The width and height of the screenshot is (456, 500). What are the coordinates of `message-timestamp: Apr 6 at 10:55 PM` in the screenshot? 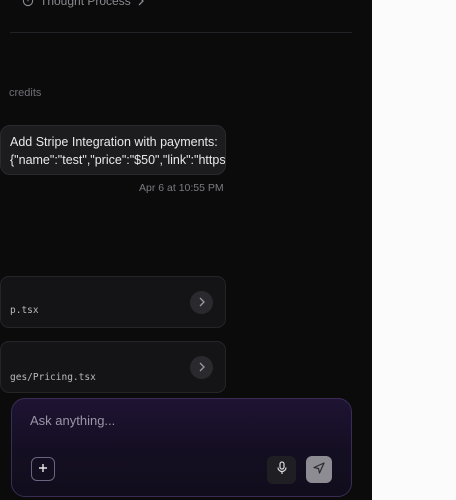 It's located at (181, 188).